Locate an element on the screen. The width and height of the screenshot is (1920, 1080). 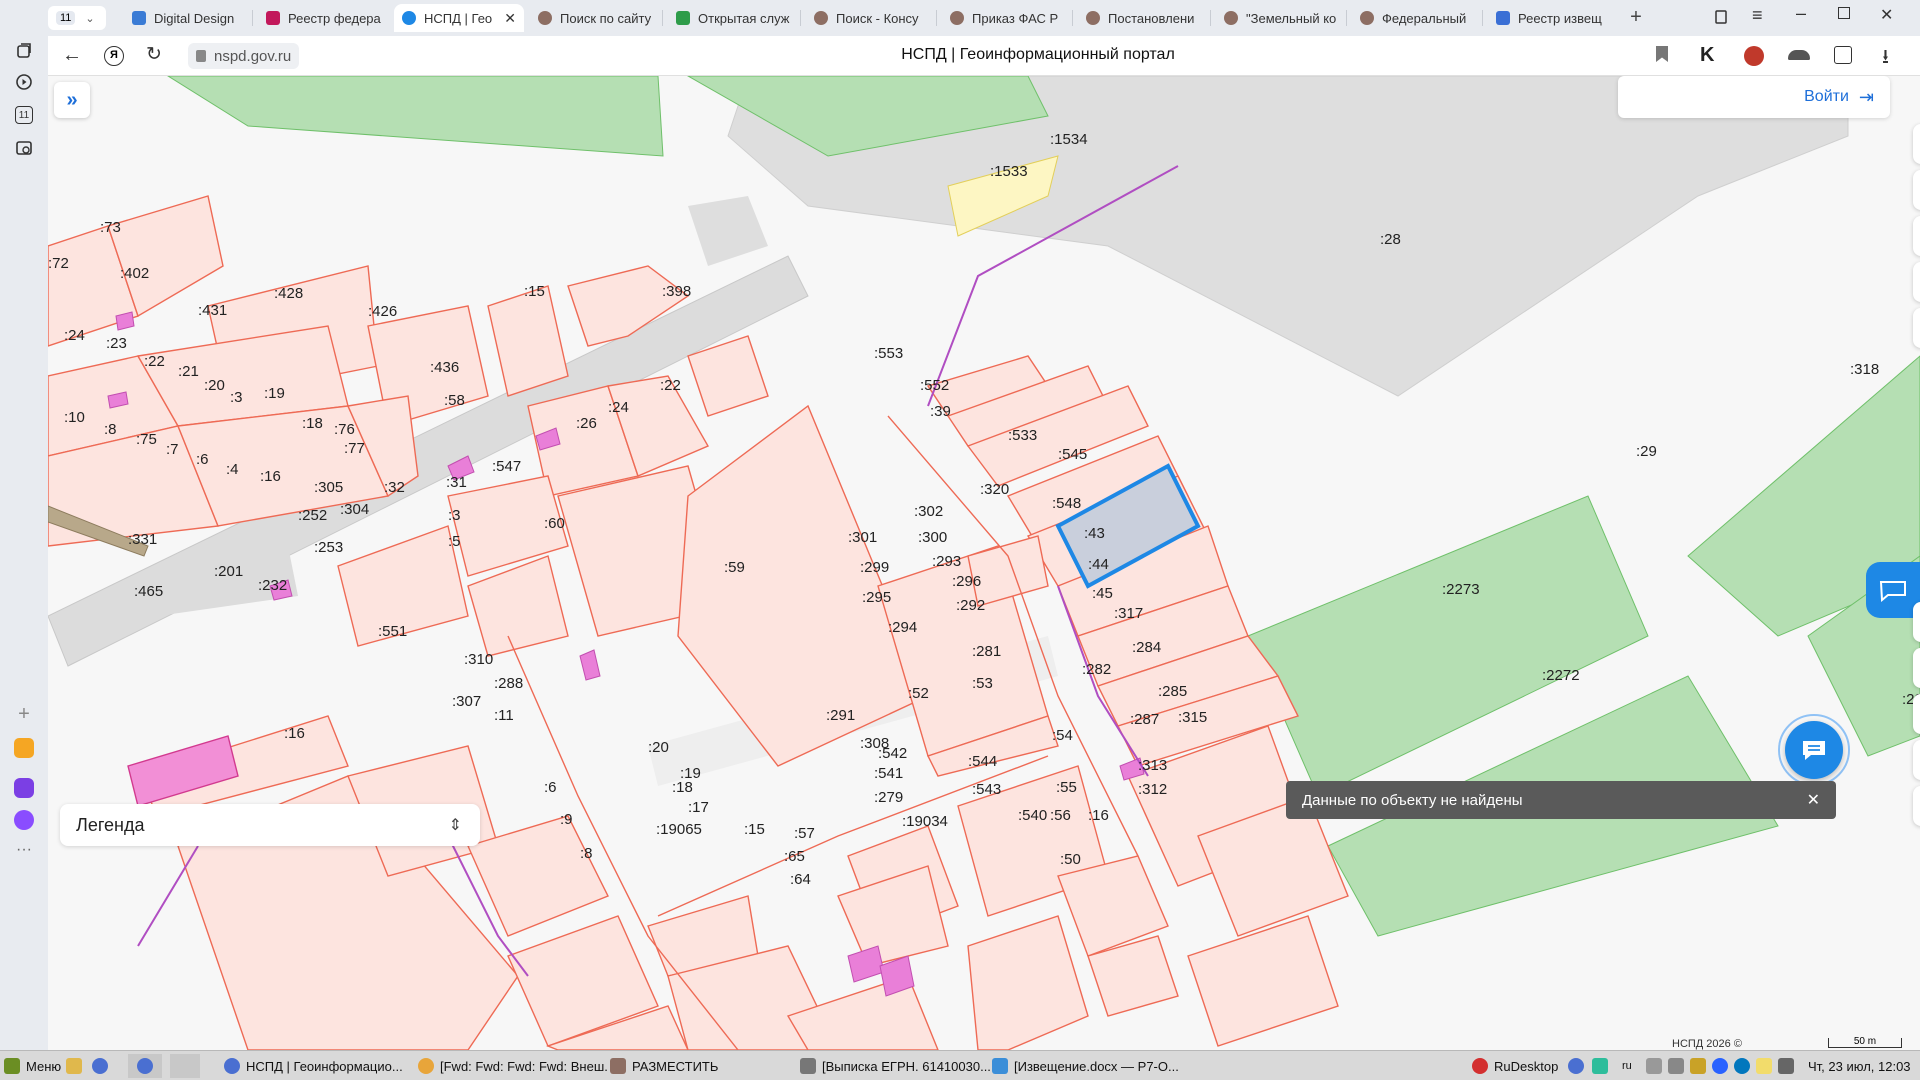
tray-rudesktop: RuDesktop is located at coordinates (1515, 1066).